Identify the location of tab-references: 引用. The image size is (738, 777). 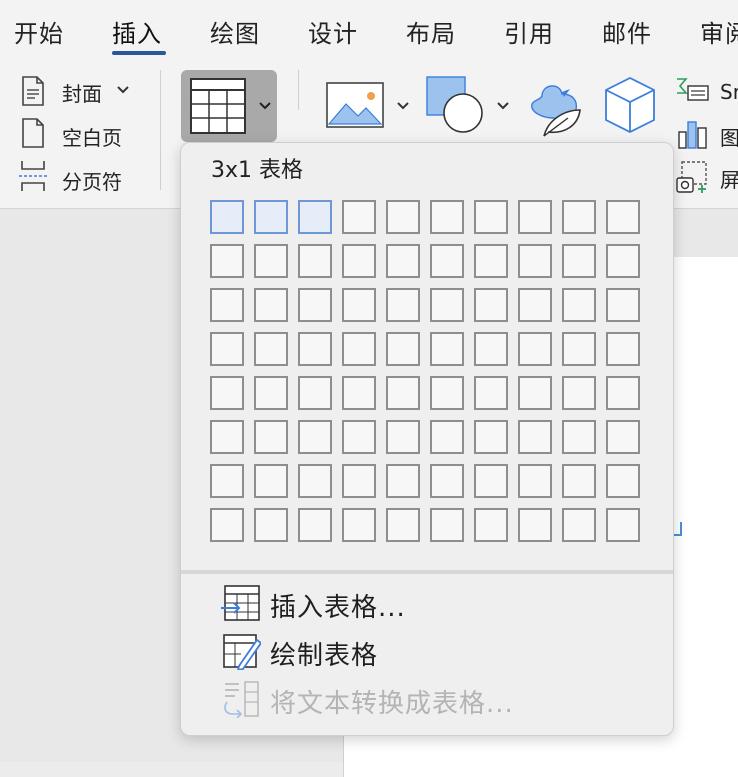
(529, 31).